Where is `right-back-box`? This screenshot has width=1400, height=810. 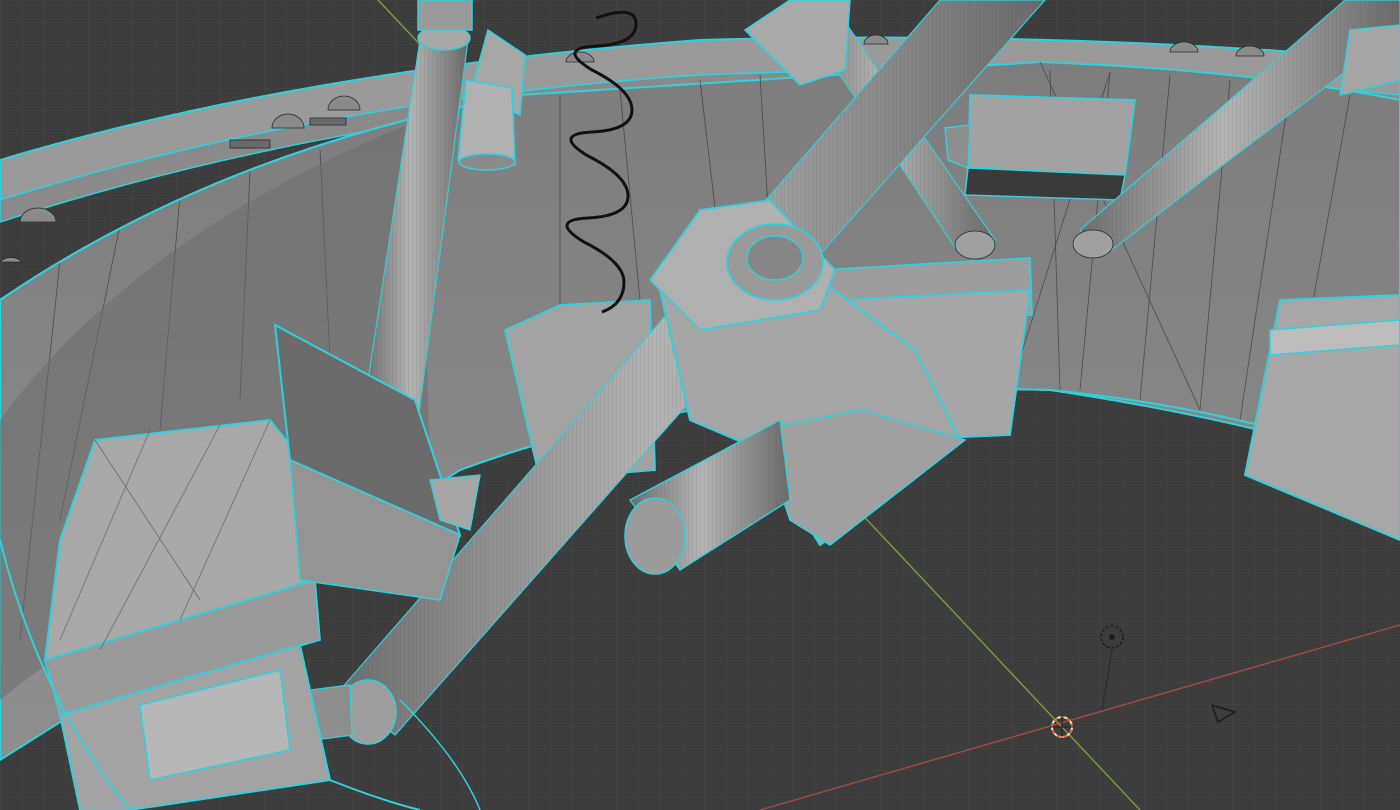 right-back-box is located at coordinates (1040, 147).